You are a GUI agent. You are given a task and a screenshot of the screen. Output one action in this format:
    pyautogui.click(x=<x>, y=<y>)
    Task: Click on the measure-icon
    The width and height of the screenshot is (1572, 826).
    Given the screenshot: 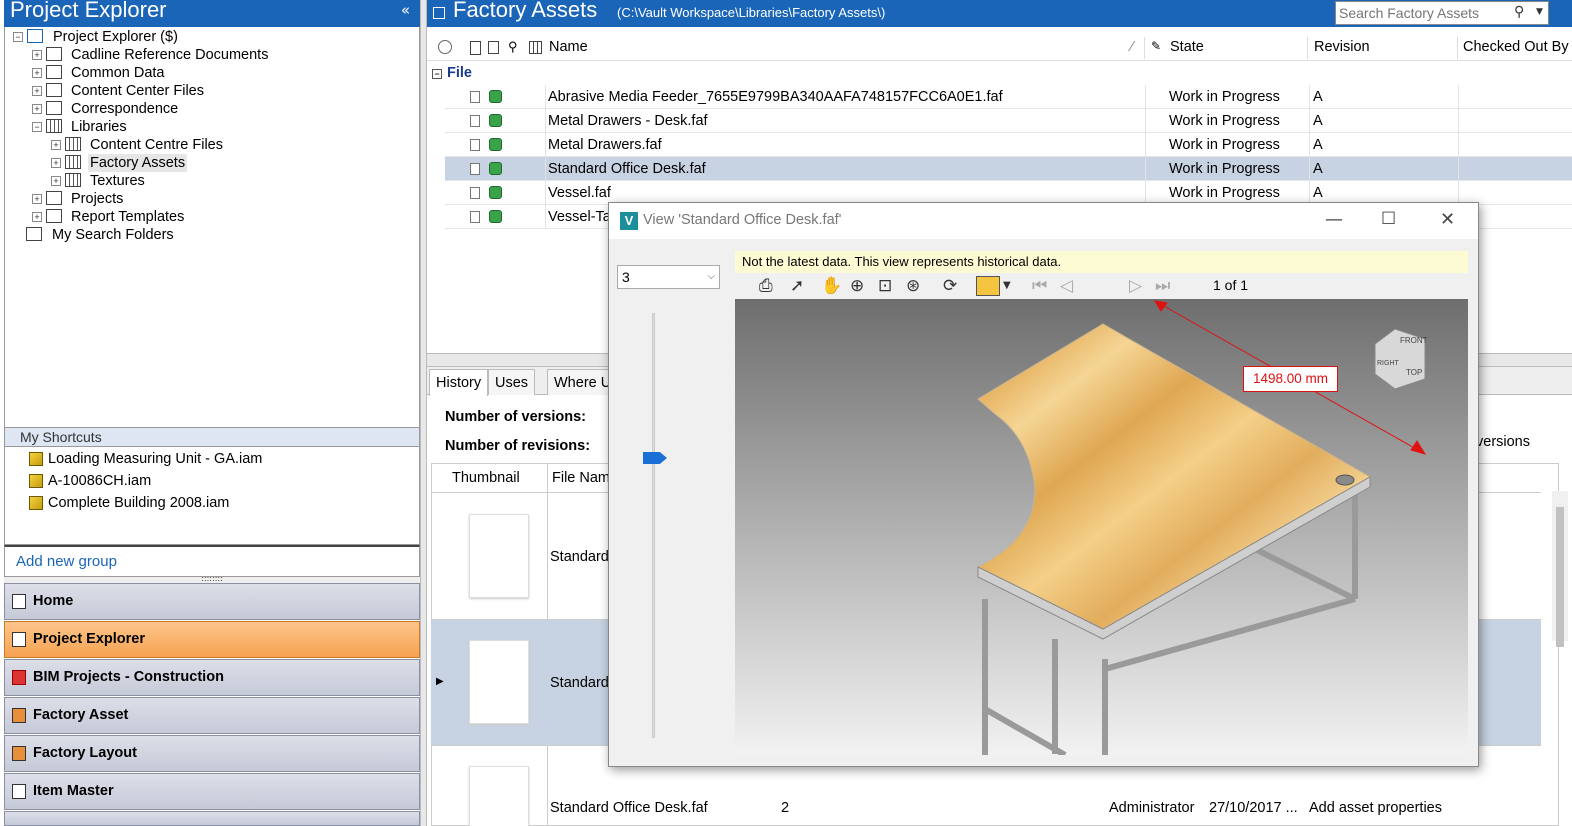 What is the action you would take?
    pyautogui.click(x=988, y=286)
    